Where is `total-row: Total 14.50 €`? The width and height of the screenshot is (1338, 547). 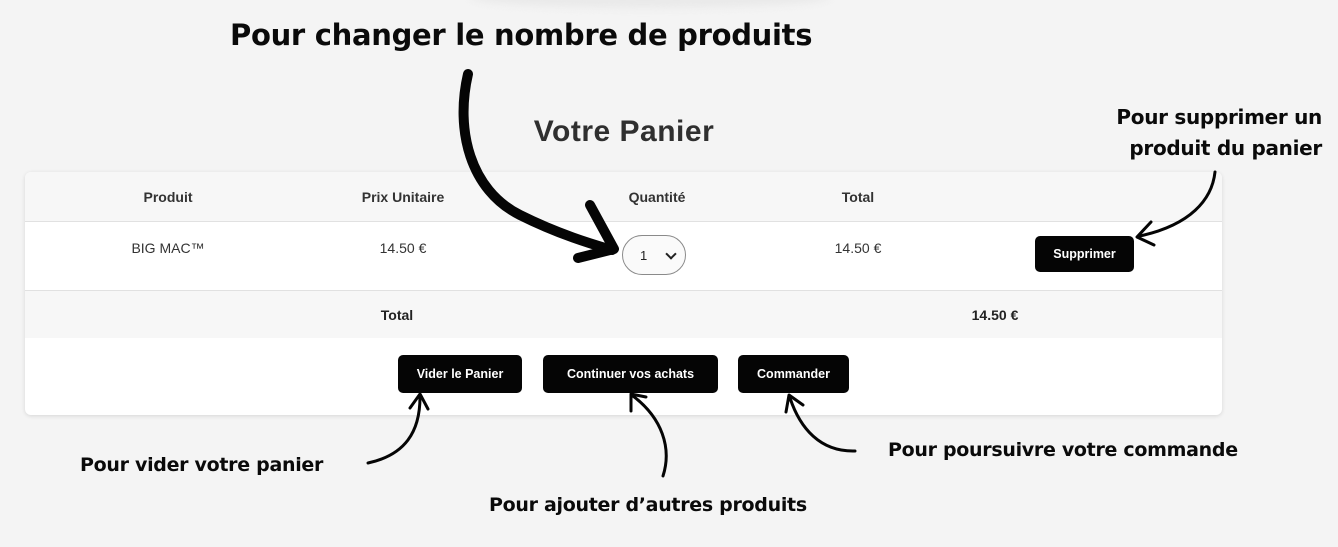 total-row: Total 14.50 € is located at coordinates (623, 314).